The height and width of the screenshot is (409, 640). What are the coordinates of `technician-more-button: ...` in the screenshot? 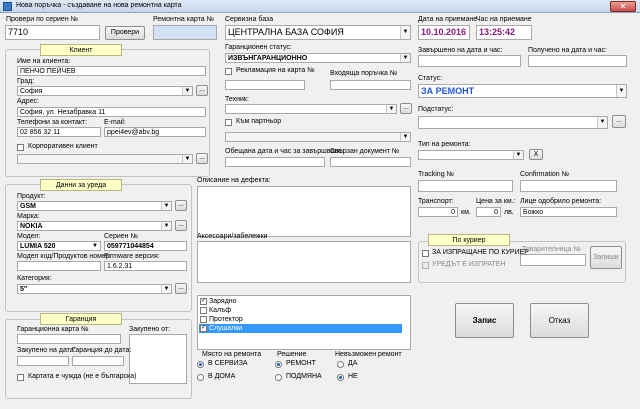 It's located at (406, 108).